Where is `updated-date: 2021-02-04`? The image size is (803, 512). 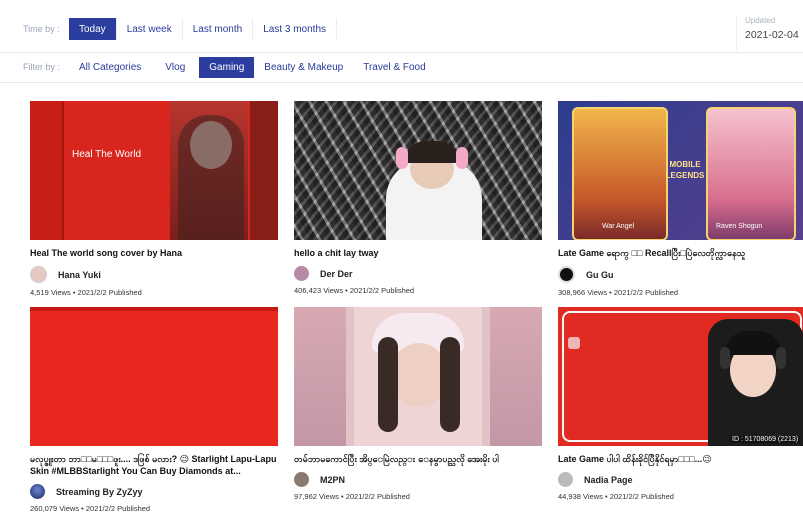
updated-date: 2021-02-04 is located at coordinates (772, 35).